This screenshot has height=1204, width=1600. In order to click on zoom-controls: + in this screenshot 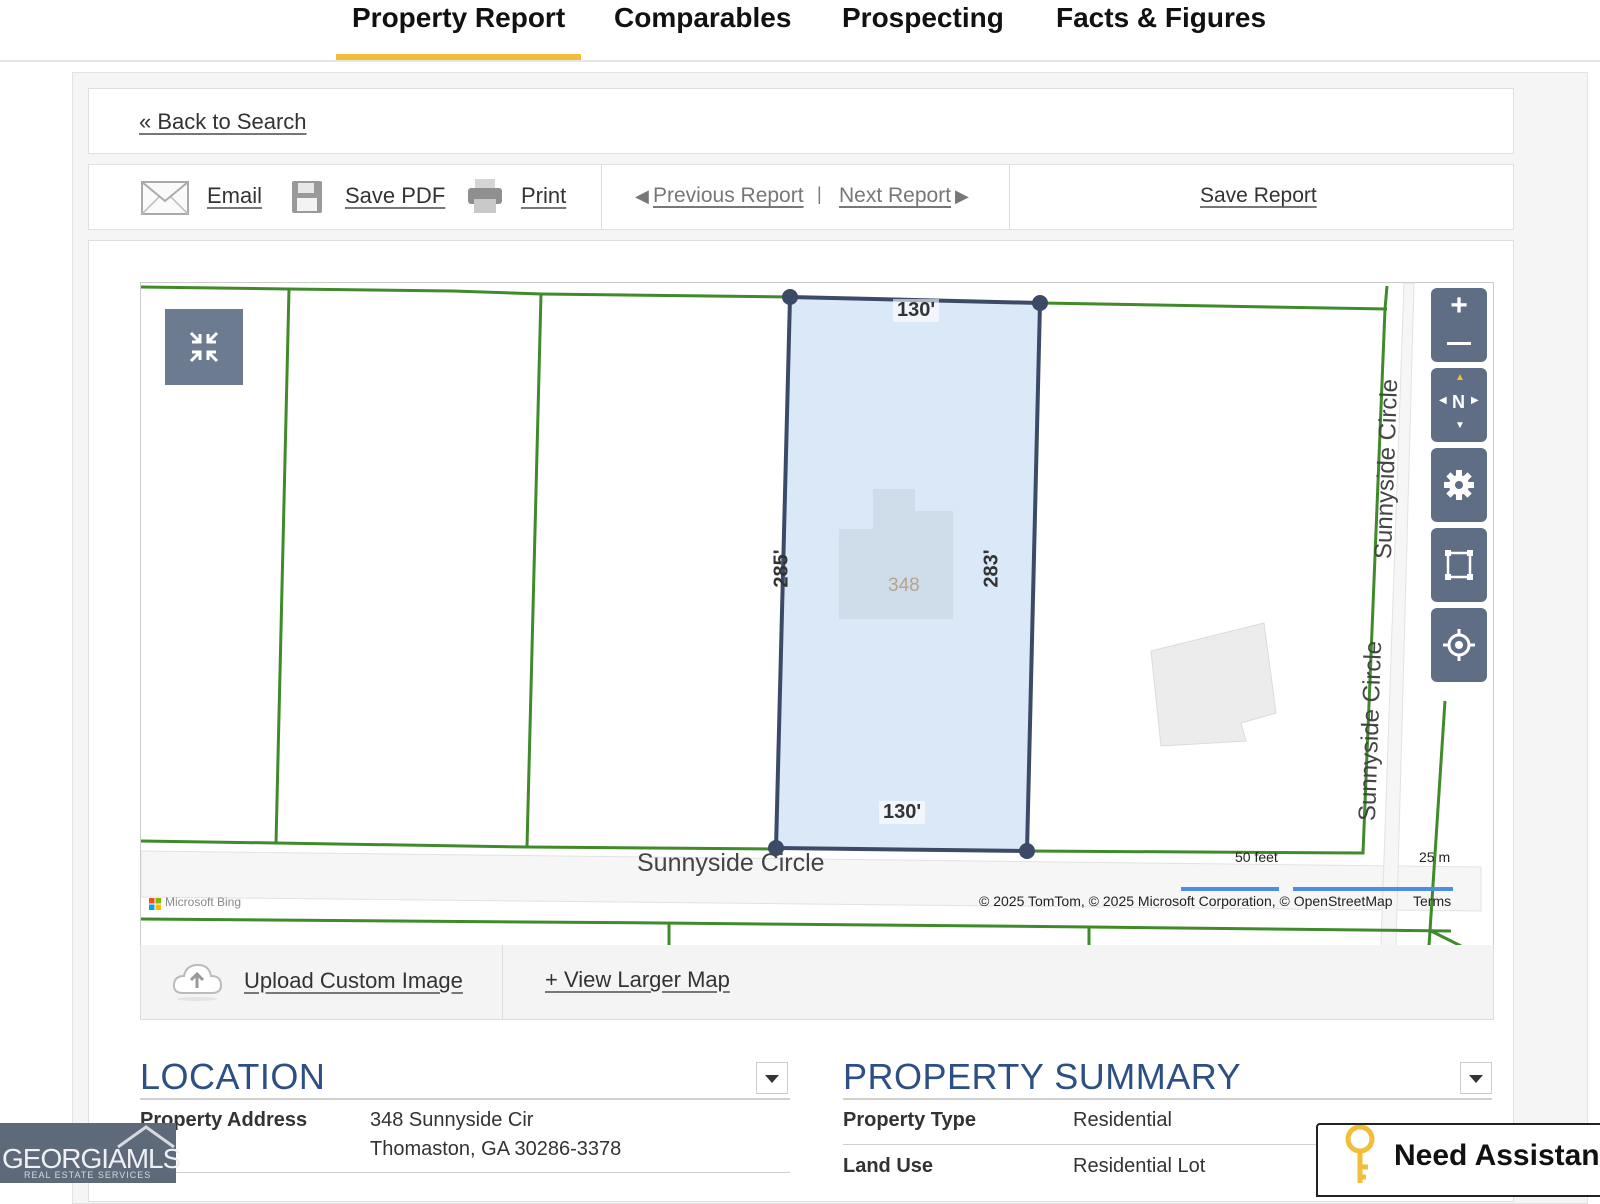, I will do `click(1459, 325)`.